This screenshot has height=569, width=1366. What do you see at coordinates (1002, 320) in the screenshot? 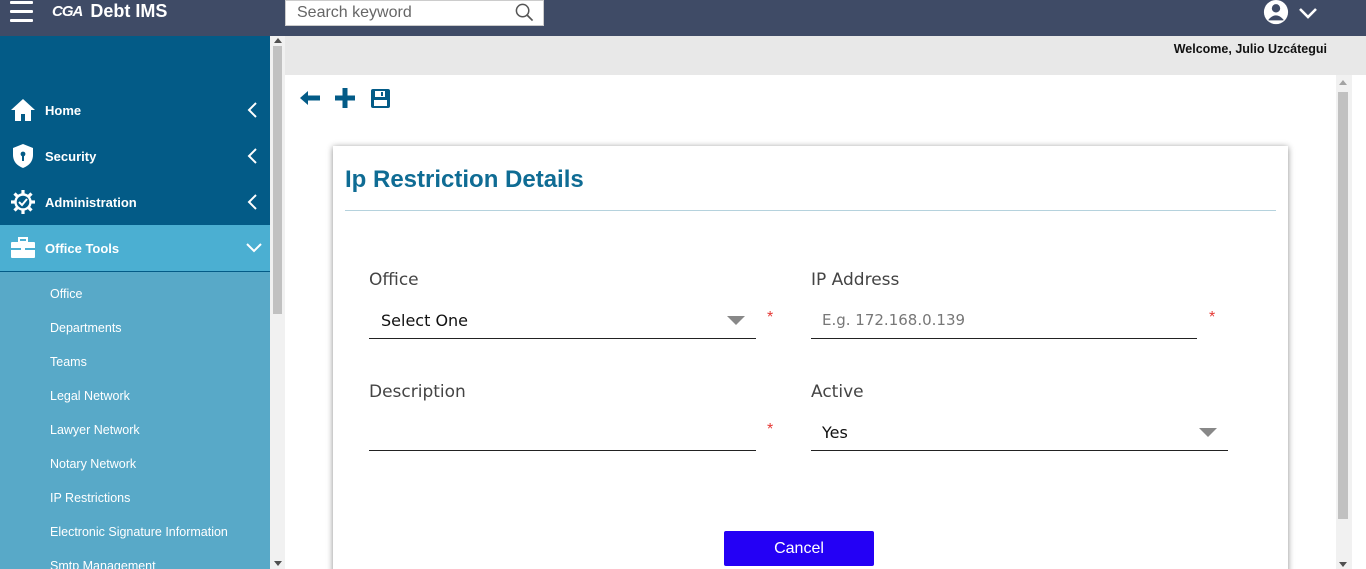
I see `ip-address-input` at bounding box center [1002, 320].